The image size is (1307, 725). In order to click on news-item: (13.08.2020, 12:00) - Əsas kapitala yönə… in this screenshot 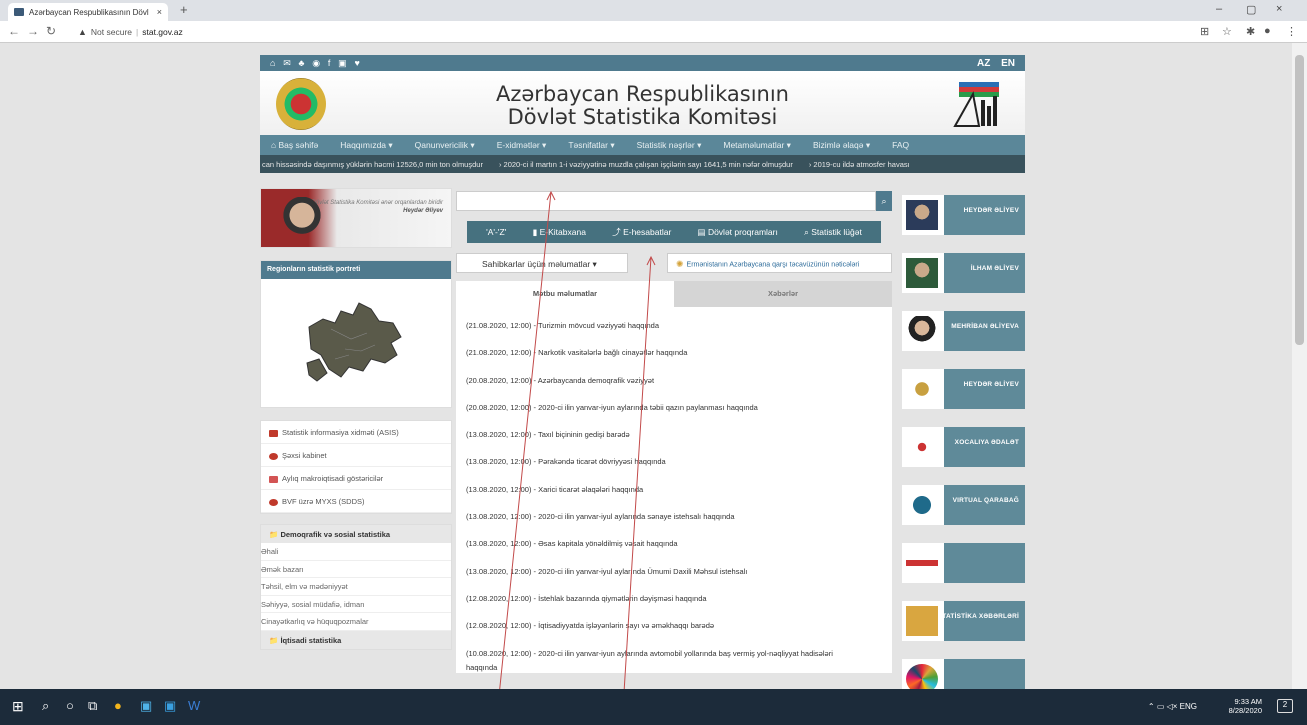, I will do `click(679, 552)`.